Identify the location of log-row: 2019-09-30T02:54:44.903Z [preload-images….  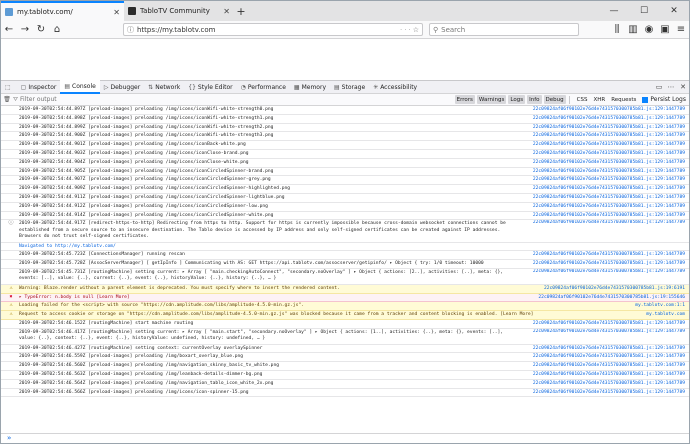
(345, 154).